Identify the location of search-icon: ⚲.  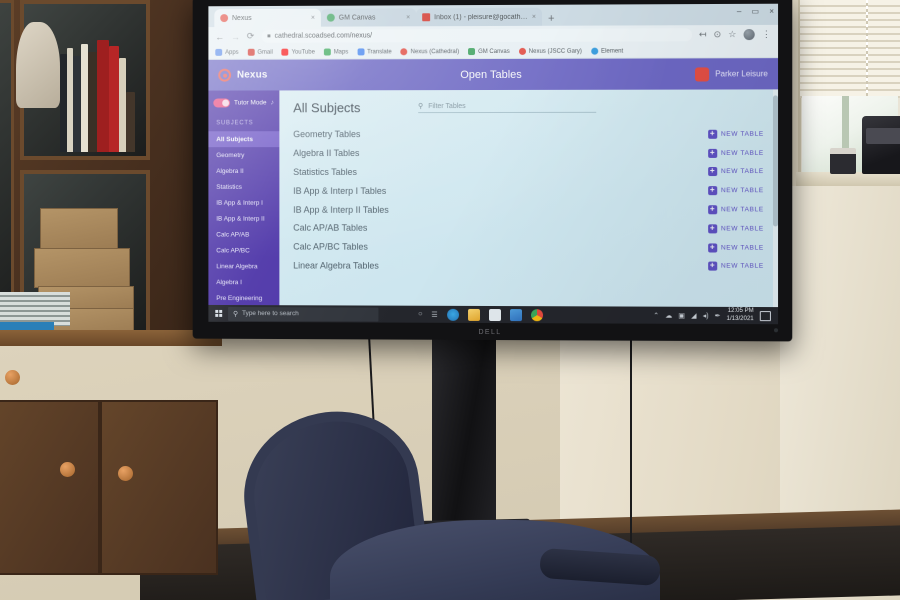
(236, 314).